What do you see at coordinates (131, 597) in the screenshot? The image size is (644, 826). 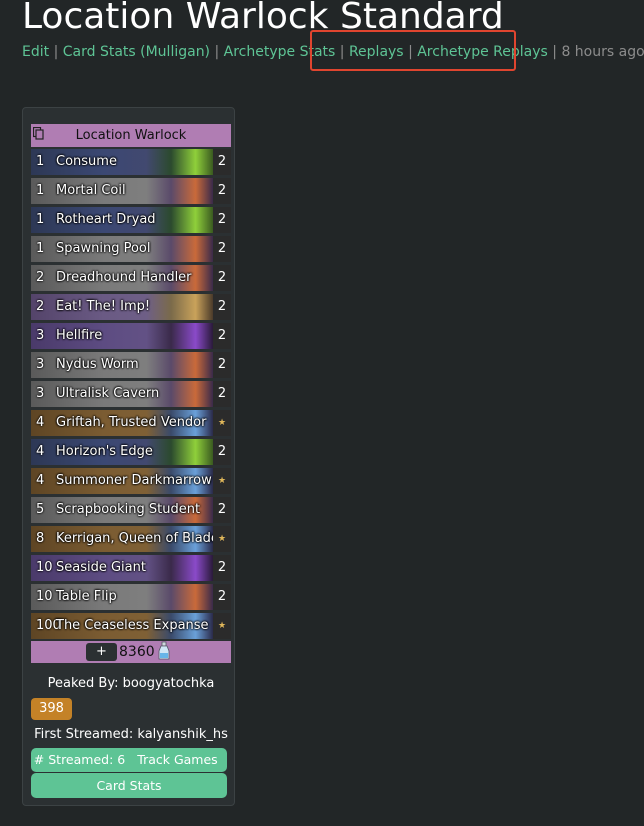 I see `card-row: 10 Table Flip 2` at bounding box center [131, 597].